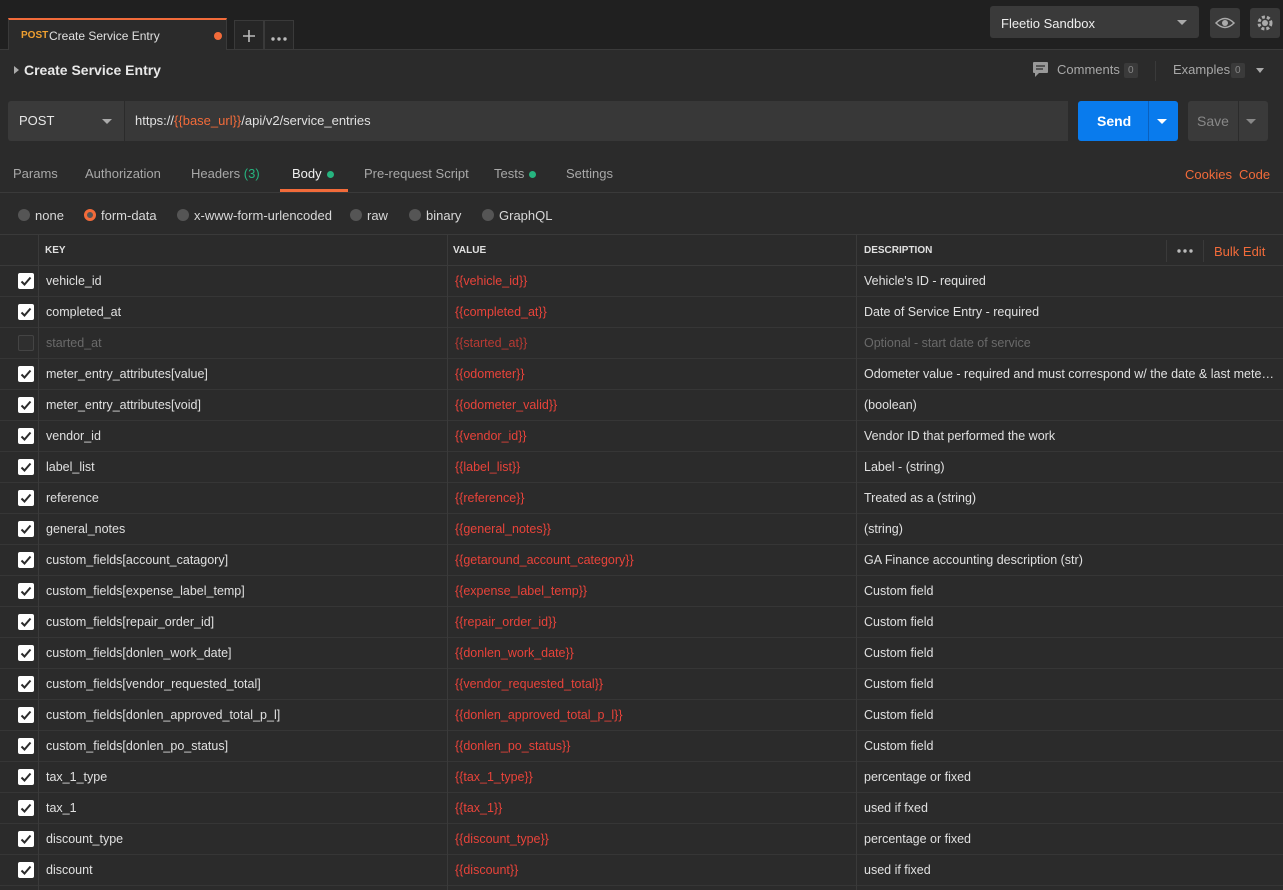 This screenshot has height=890, width=1283. Describe the element at coordinates (279, 35) in the screenshot. I see `tab-options-button` at that location.